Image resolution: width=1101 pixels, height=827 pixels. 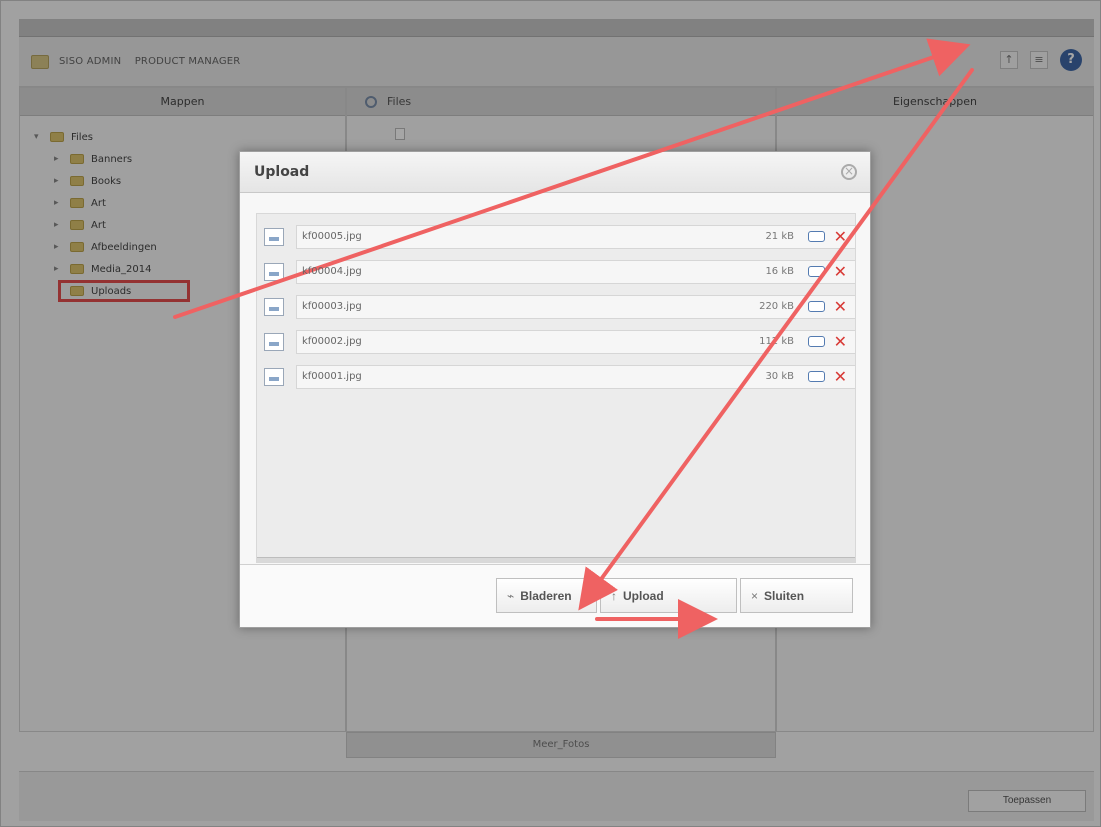 I want to click on file-size: 30 kB, so click(x=779, y=376).